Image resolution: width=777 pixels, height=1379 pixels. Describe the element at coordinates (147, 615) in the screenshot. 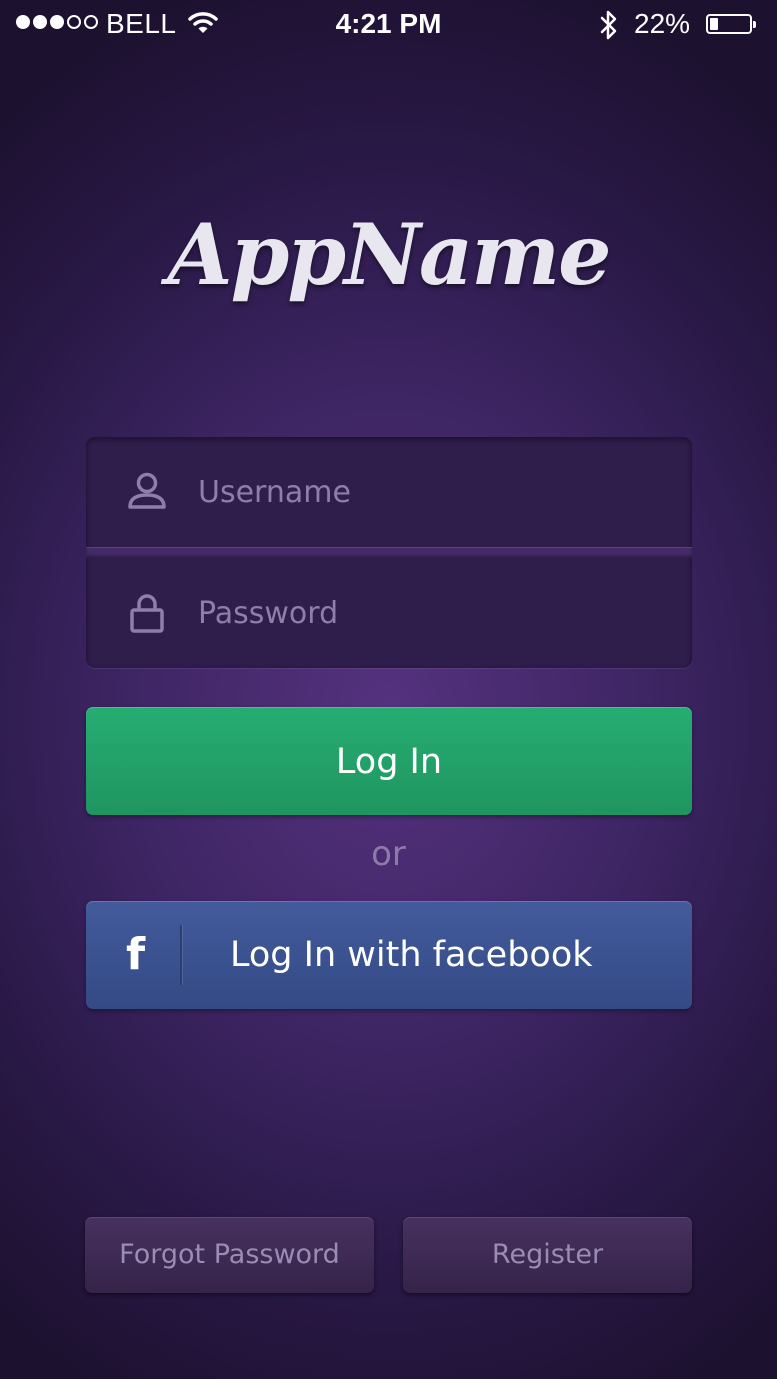

I see `lock-icon` at that location.